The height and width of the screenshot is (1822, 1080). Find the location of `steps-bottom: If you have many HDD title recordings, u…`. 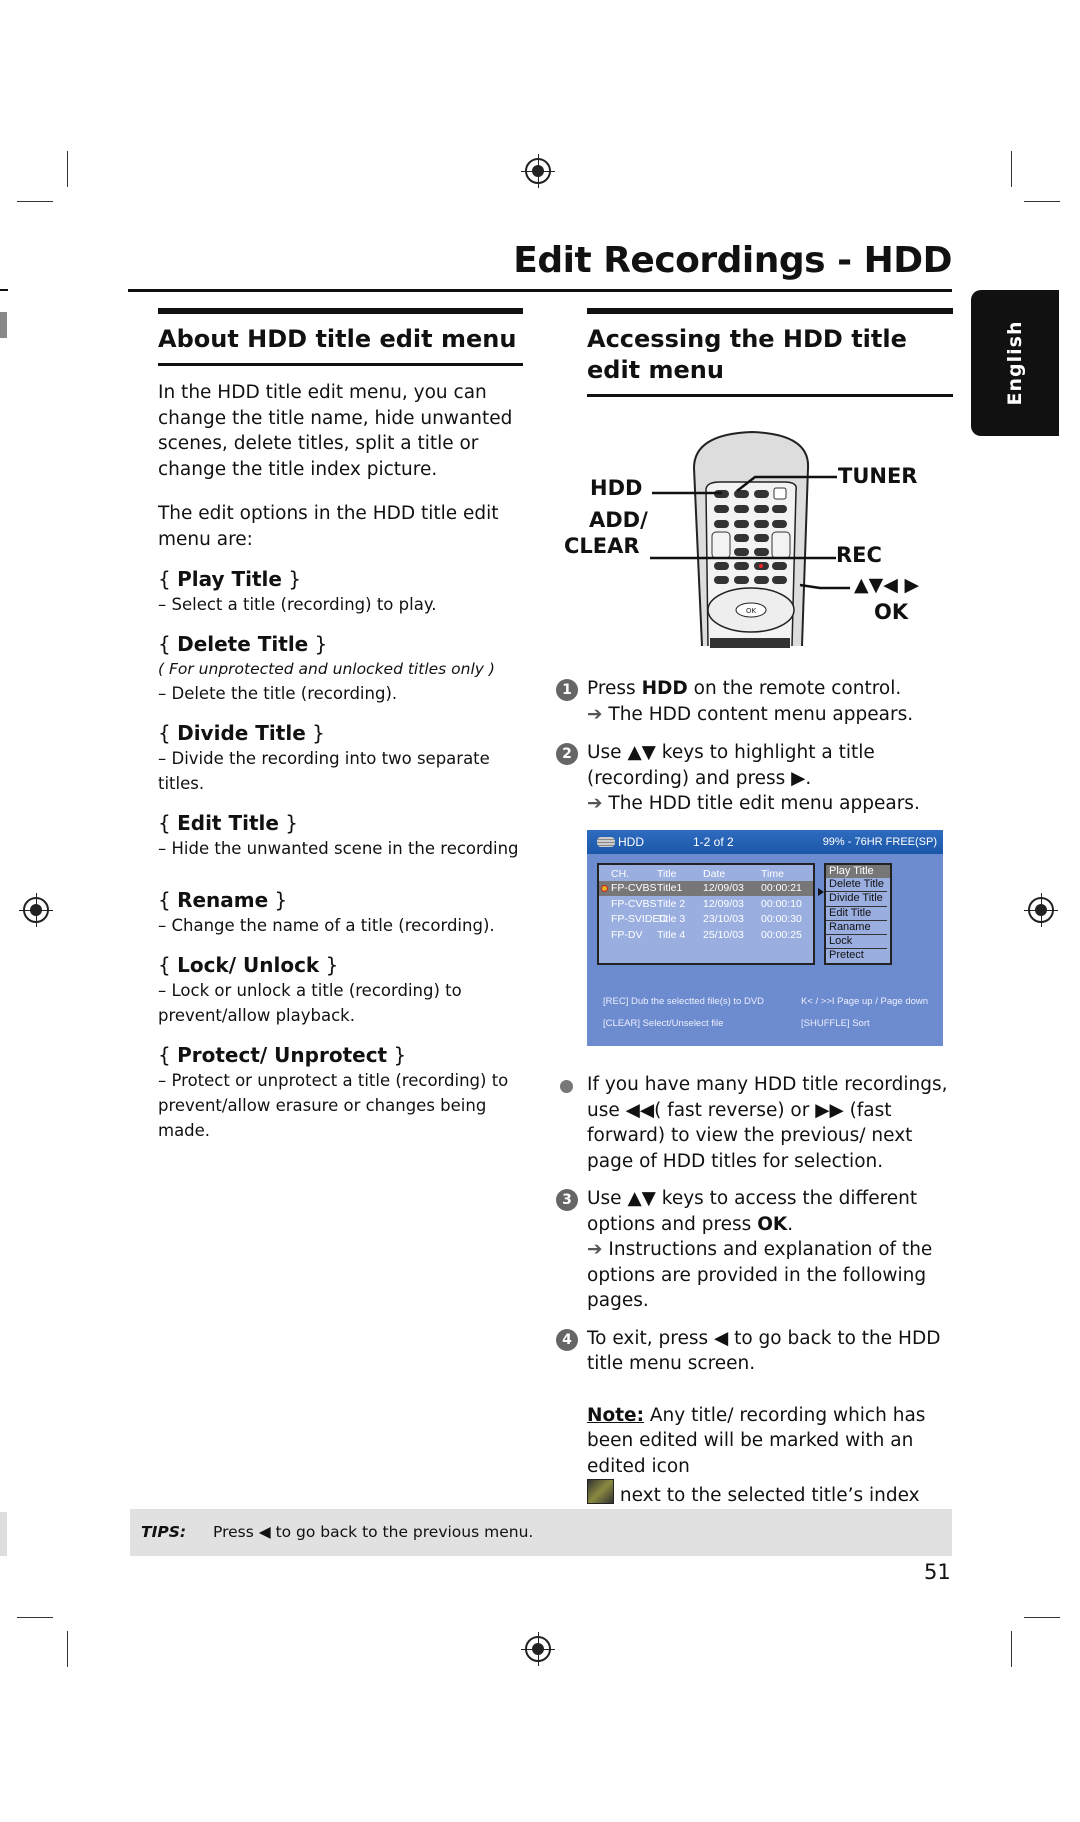

steps-bottom: If you have many HDD title recordings, u… is located at coordinates (756, 1297).